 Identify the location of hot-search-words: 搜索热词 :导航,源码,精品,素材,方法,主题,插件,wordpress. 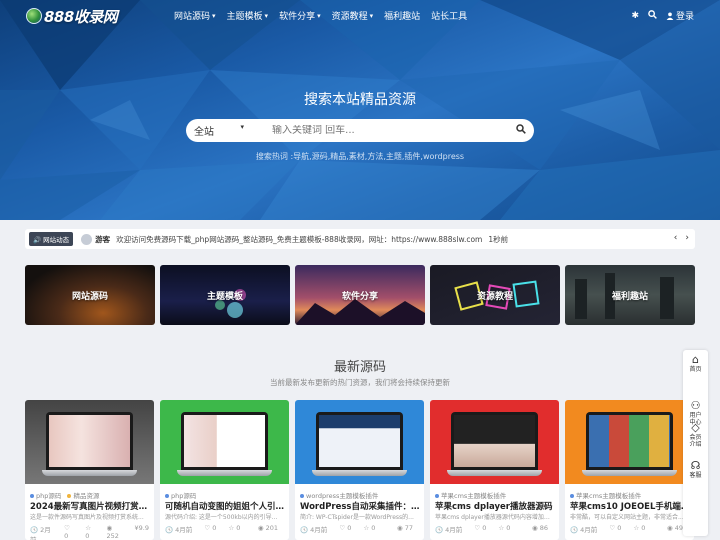
(360, 156).